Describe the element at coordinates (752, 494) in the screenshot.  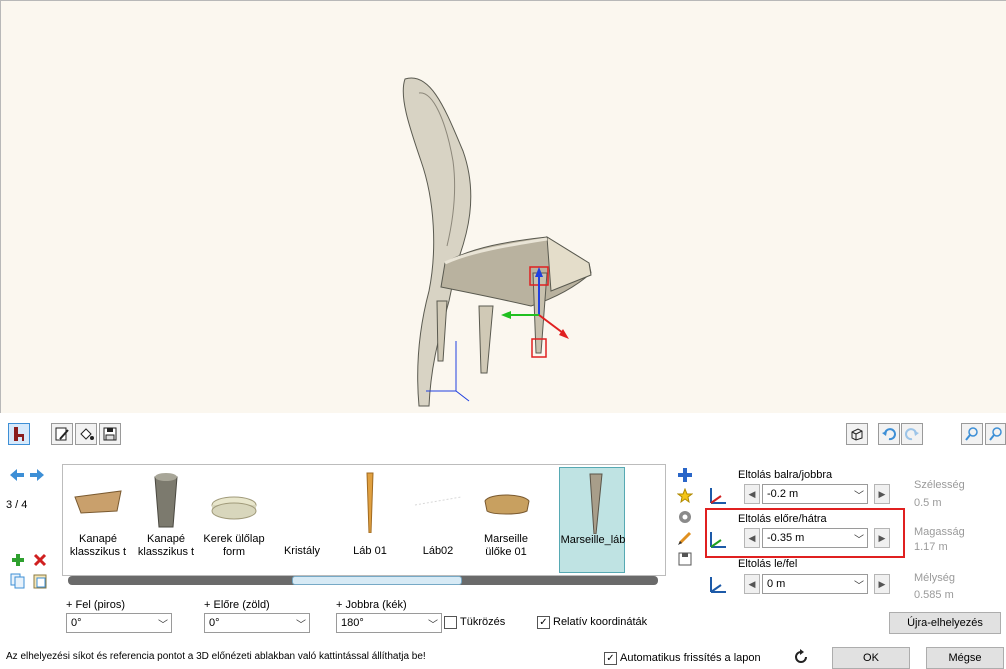
I see `offset-x-decrease: ◀` at that location.